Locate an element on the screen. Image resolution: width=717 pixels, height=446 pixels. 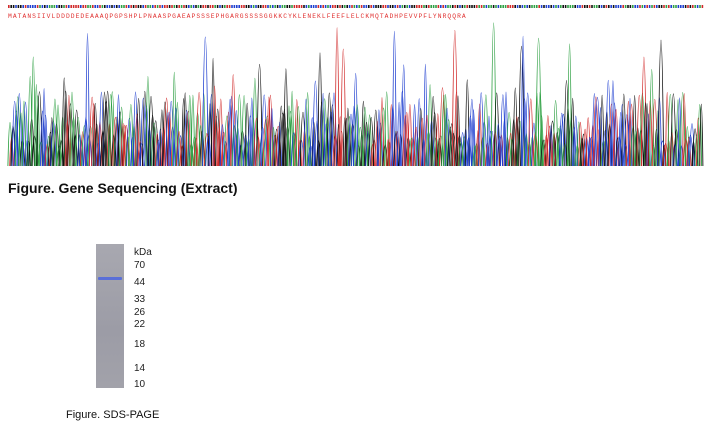
sequencing-figure-title: Figure. Gene Sequencing (Extract) is located at coordinates (123, 188).